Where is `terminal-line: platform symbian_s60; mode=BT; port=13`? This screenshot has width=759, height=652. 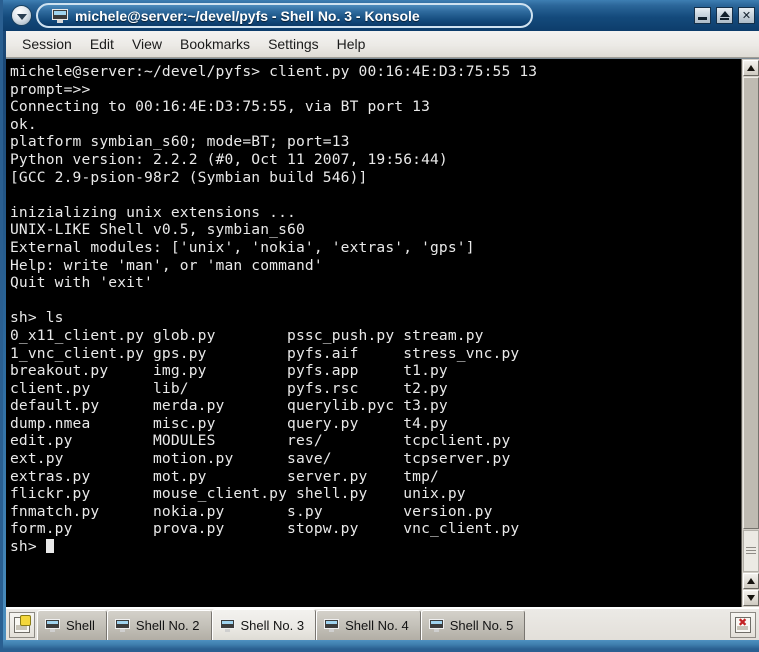
terminal-line: platform symbian_s60; mode=BT; port=13 is located at coordinates (180, 142).